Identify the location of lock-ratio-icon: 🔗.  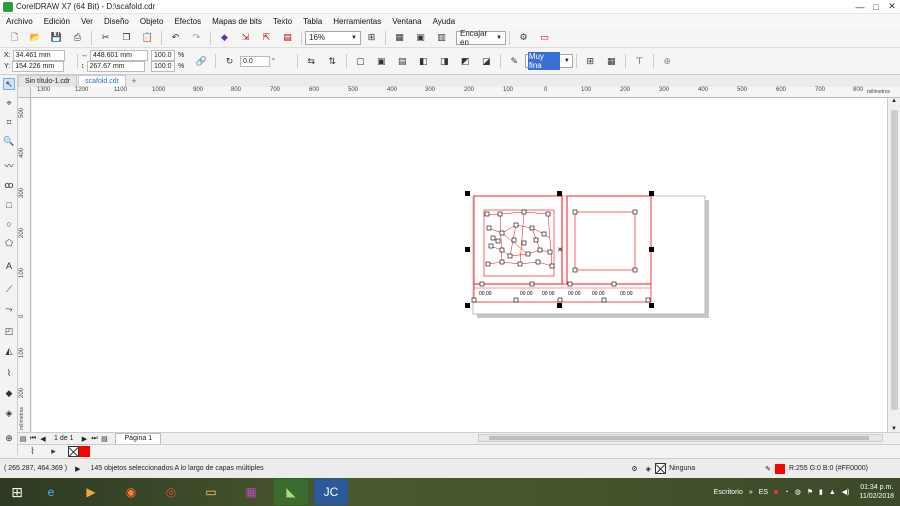
(201, 61).